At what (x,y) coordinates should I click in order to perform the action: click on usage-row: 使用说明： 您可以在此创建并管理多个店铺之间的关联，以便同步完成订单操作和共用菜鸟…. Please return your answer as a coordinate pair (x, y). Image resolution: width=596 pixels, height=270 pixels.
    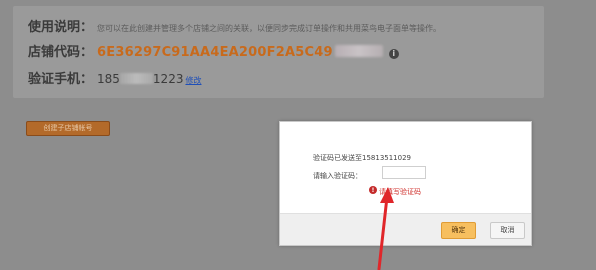
    Looking at the image, I should click on (234, 25).